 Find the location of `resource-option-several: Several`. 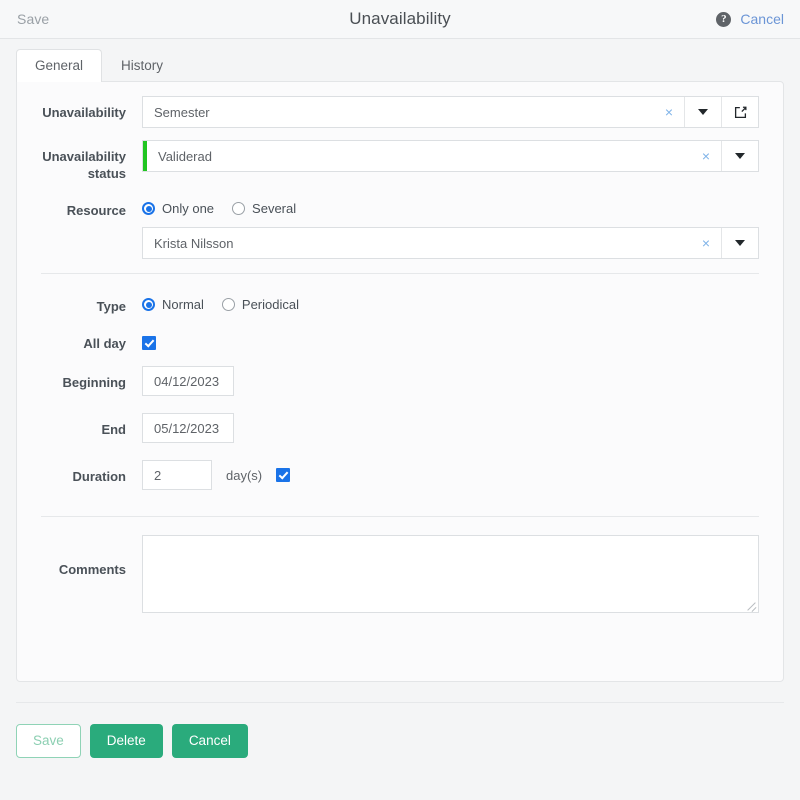

resource-option-several: Several is located at coordinates (264, 208).